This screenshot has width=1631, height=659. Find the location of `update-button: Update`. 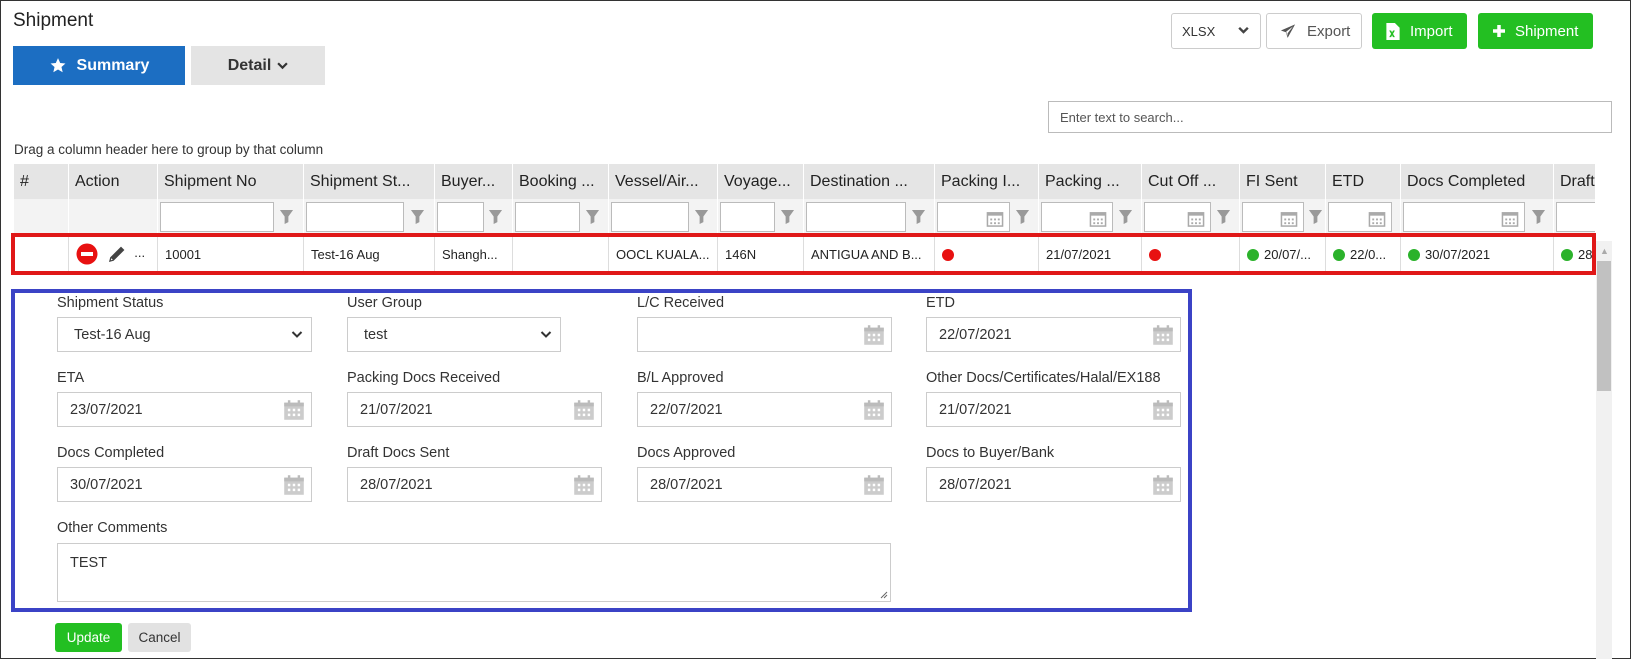

update-button: Update is located at coordinates (88, 637).